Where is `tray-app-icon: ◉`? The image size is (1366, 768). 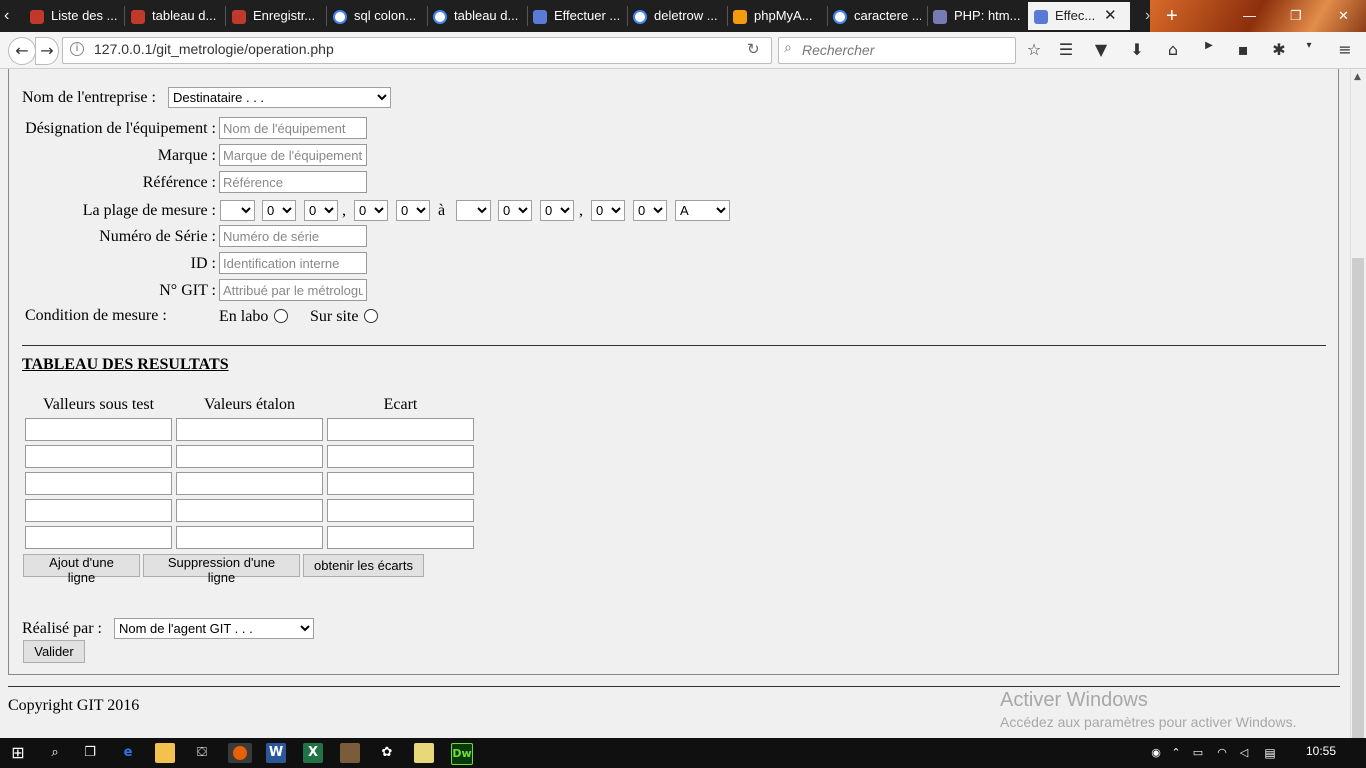 tray-app-icon: ◉ is located at coordinates (1156, 753).